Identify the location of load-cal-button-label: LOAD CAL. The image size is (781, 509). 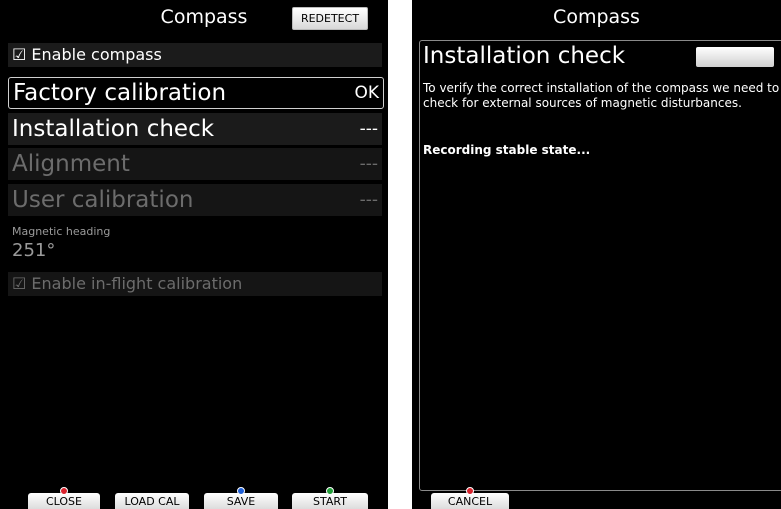
(152, 501).